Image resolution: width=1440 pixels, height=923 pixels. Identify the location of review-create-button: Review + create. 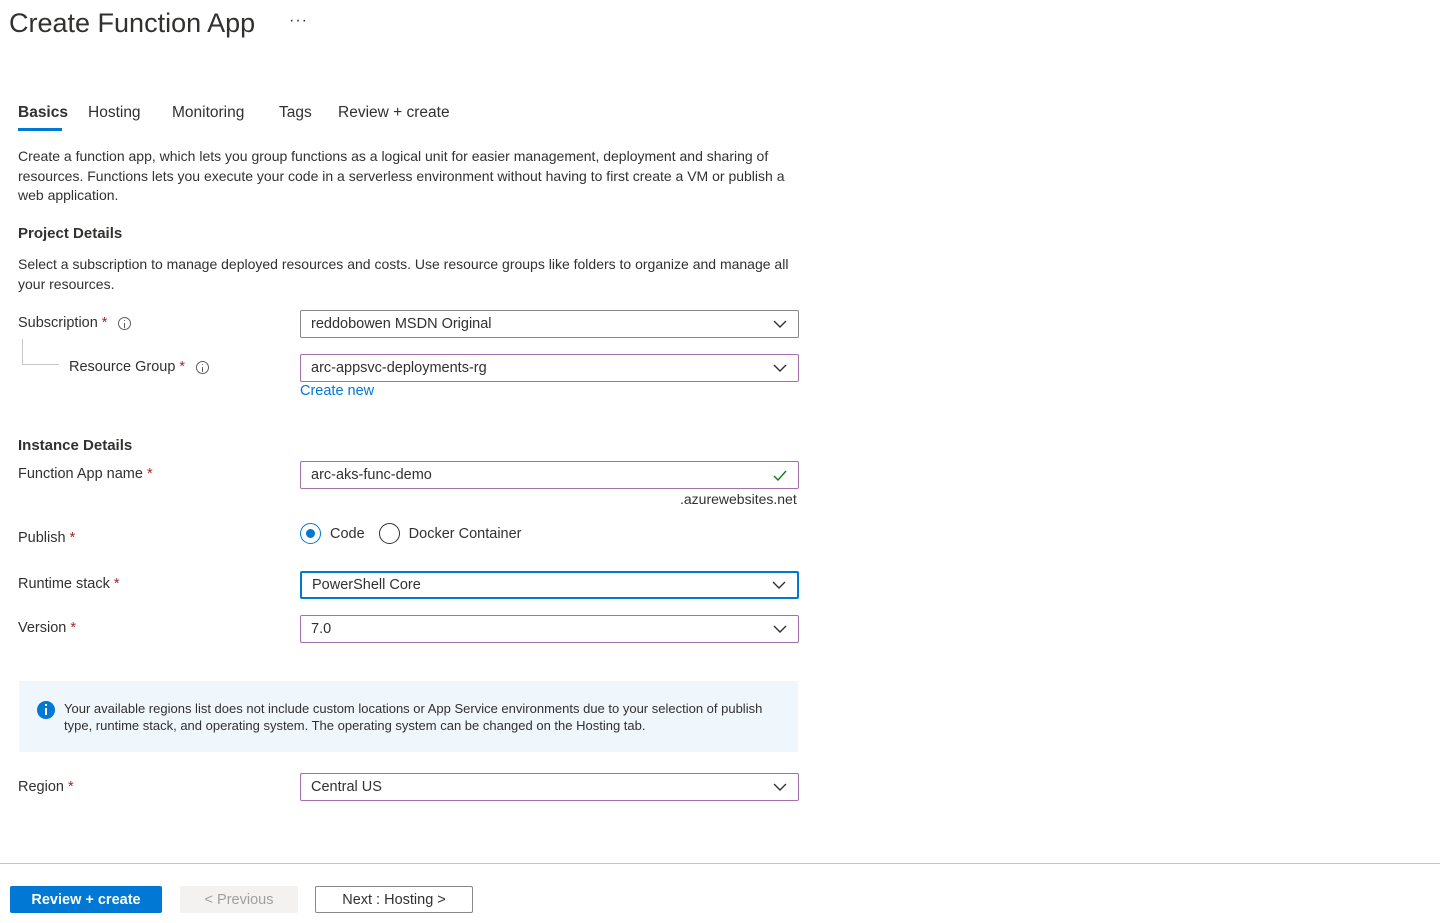
(86, 899).